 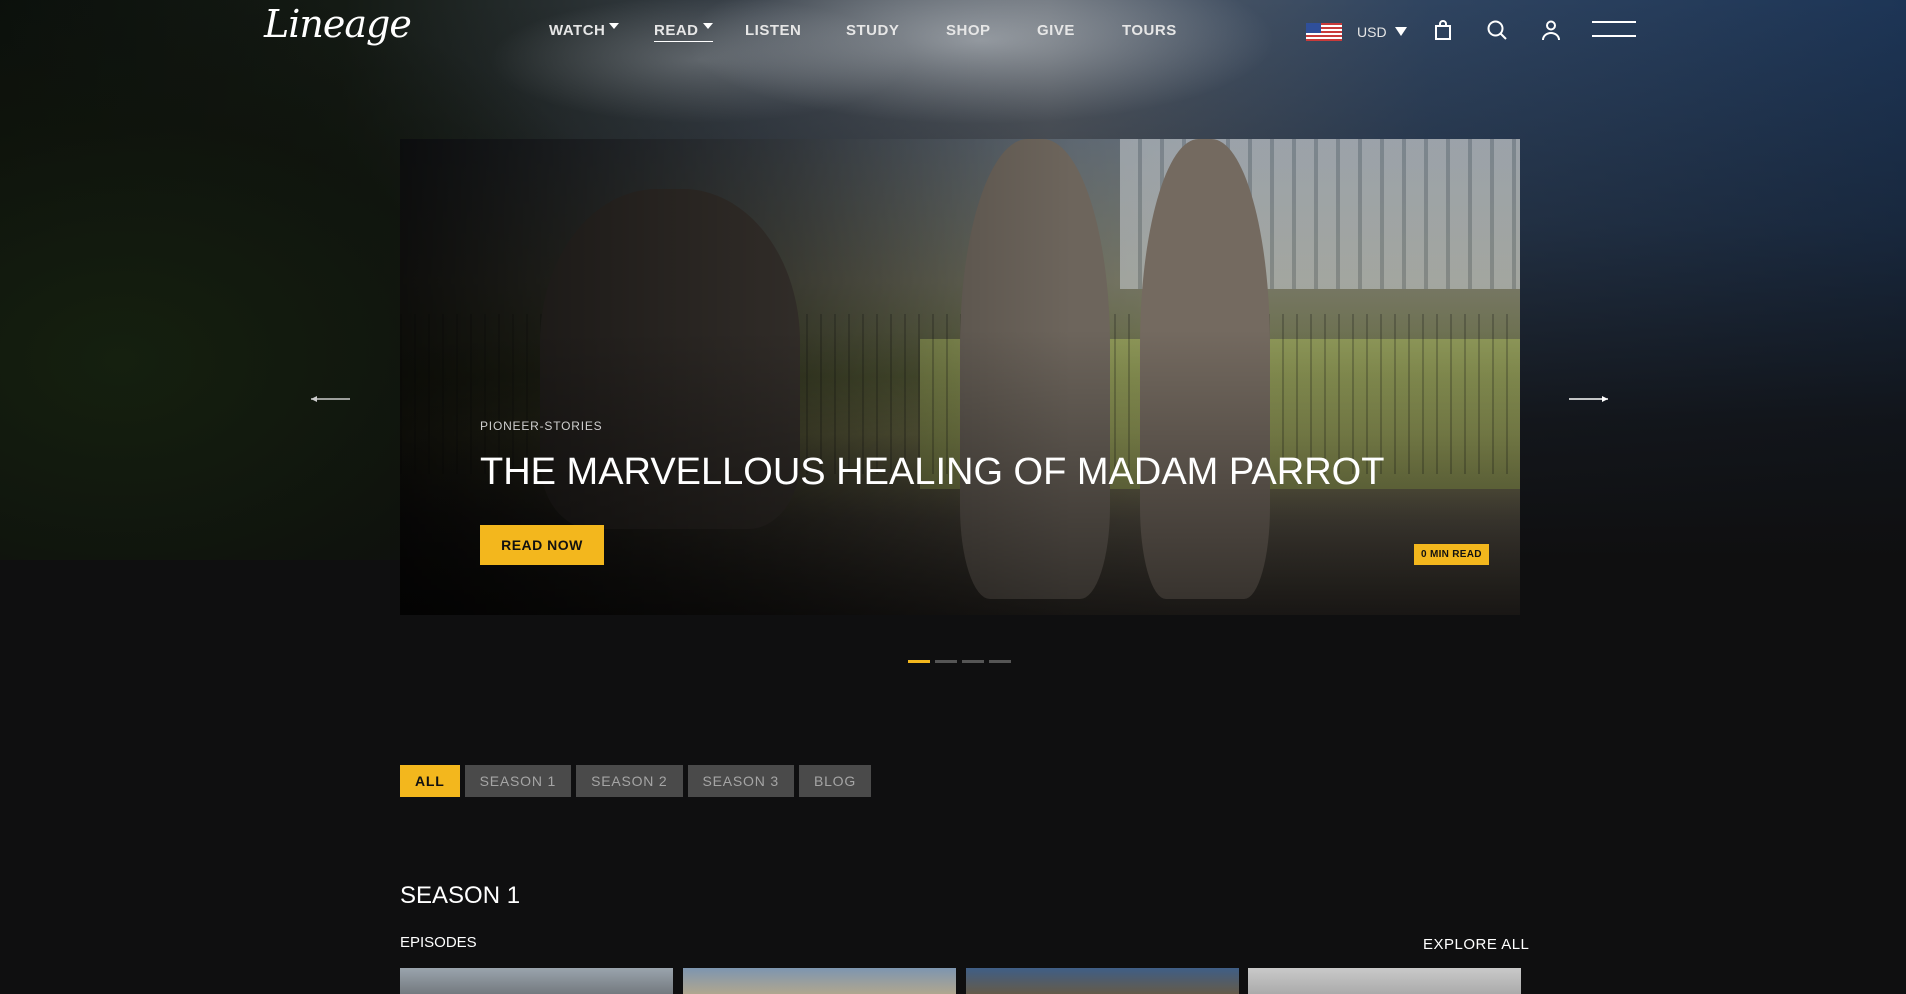 I want to click on nav-read: READ, so click(x=683, y=32).